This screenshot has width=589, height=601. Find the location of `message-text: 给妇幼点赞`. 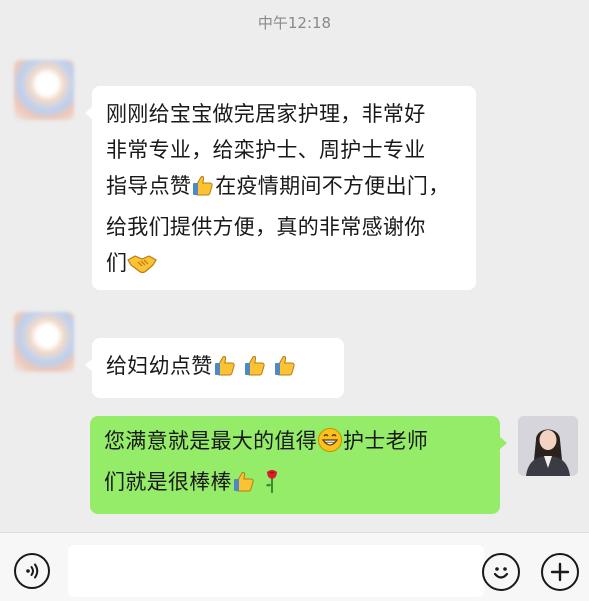

message-text: 给妇幼点赞 is located at coordinates (159, 366).